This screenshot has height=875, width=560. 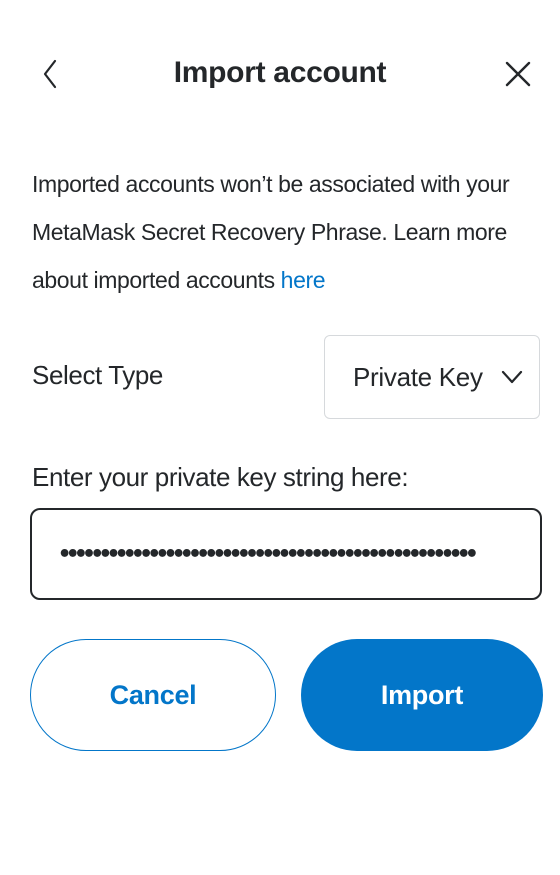 I want to click on import-button: Import, so click(x=422, y=695).